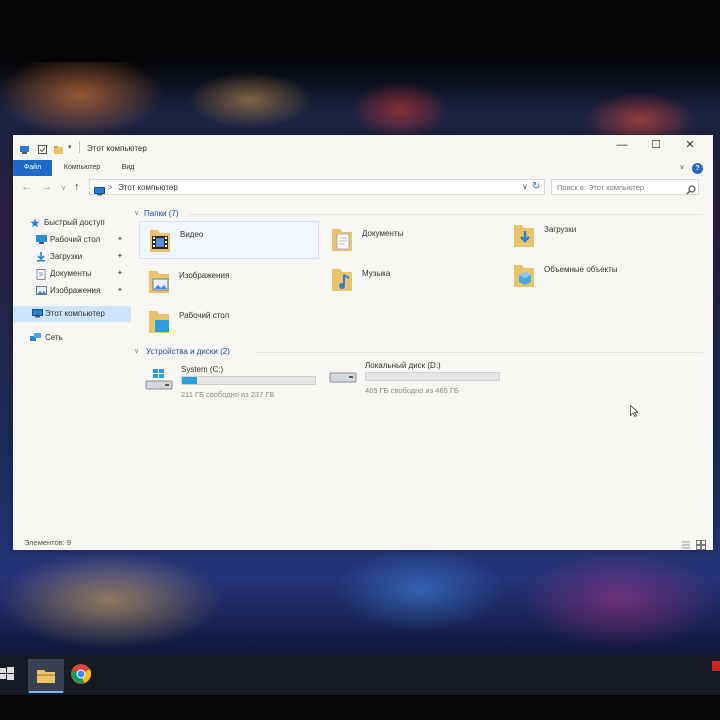 This screenshot has width=720, height=720. What do you see at coordinates (625, 187) in the screenshot?
I see `search-box: Поиск в: Этот компьютер` at bounding box center [625, 187].